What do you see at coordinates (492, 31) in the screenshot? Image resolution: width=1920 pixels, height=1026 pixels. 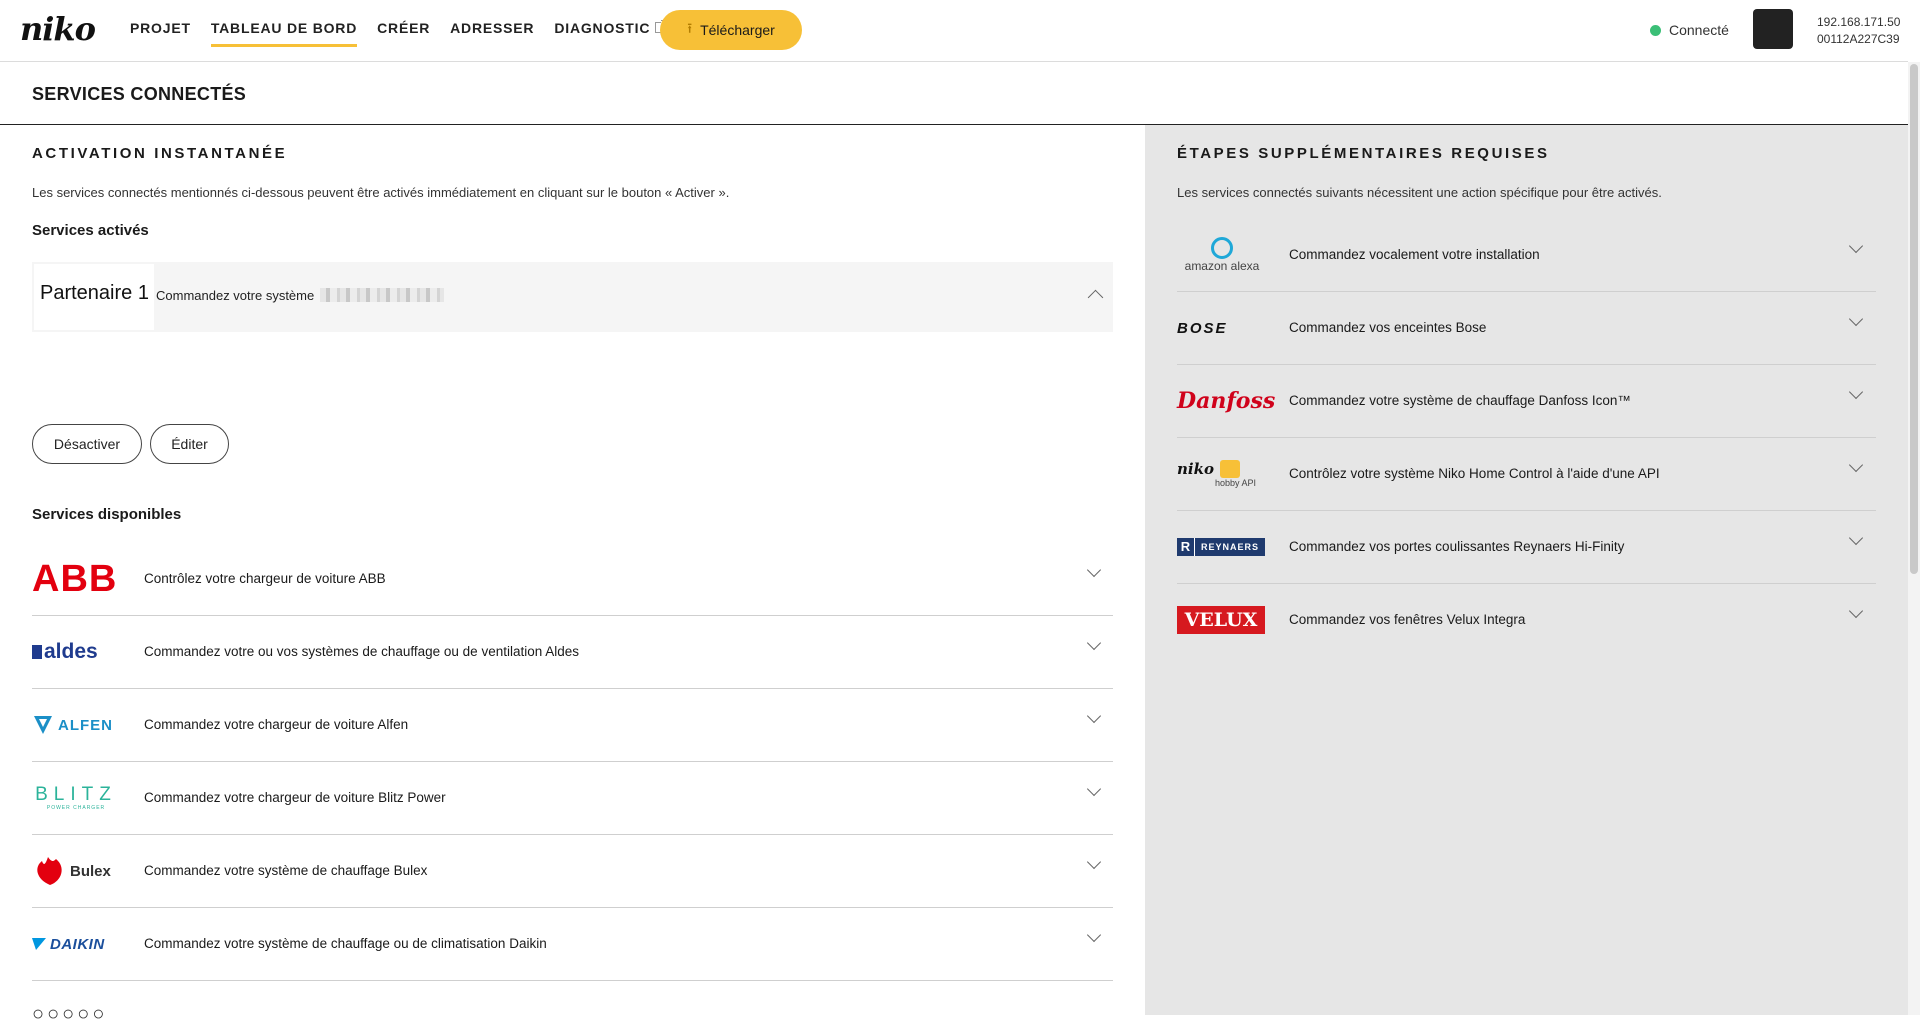 I see `nav-adresser: ADRESSER` at bounding box center [492, 31].